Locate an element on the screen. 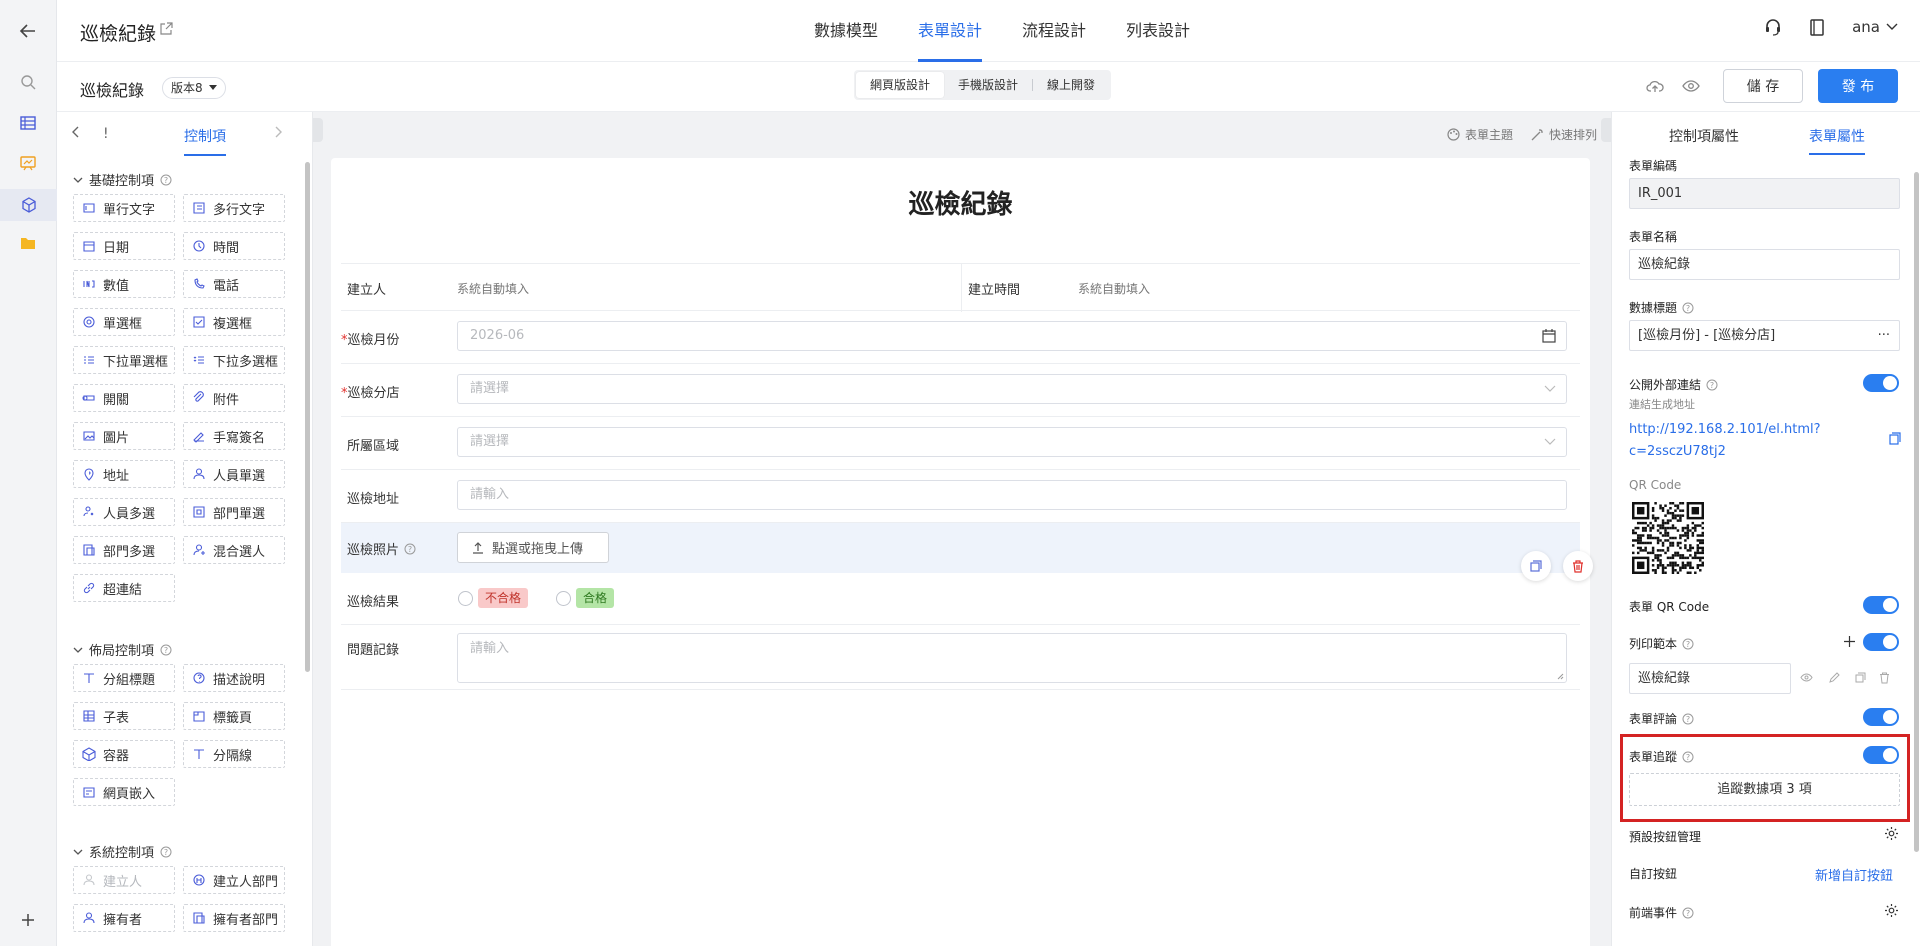 The image size is (1920, 946). publish-button: 發 布 is located at coordinates (1858, 86).